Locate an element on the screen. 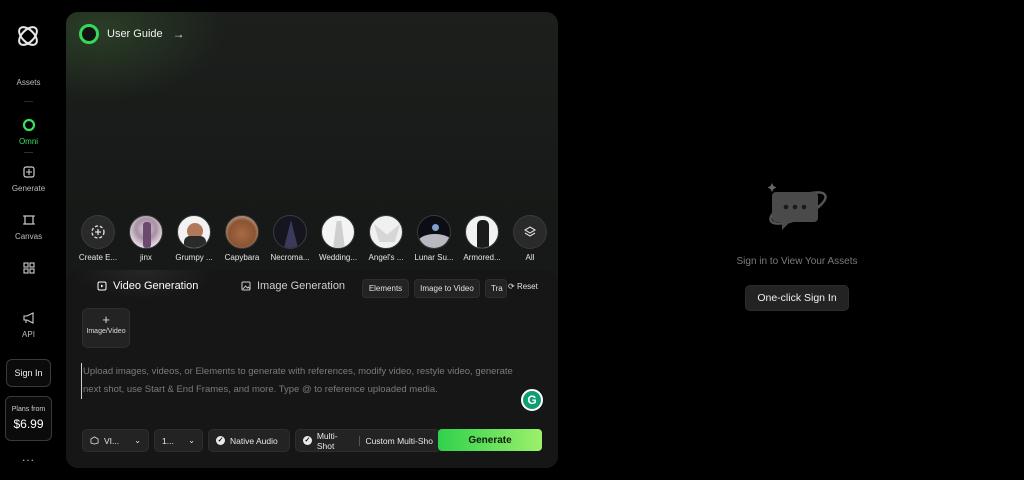  transitions-pill: Tra is located at coordinates (496, 288).